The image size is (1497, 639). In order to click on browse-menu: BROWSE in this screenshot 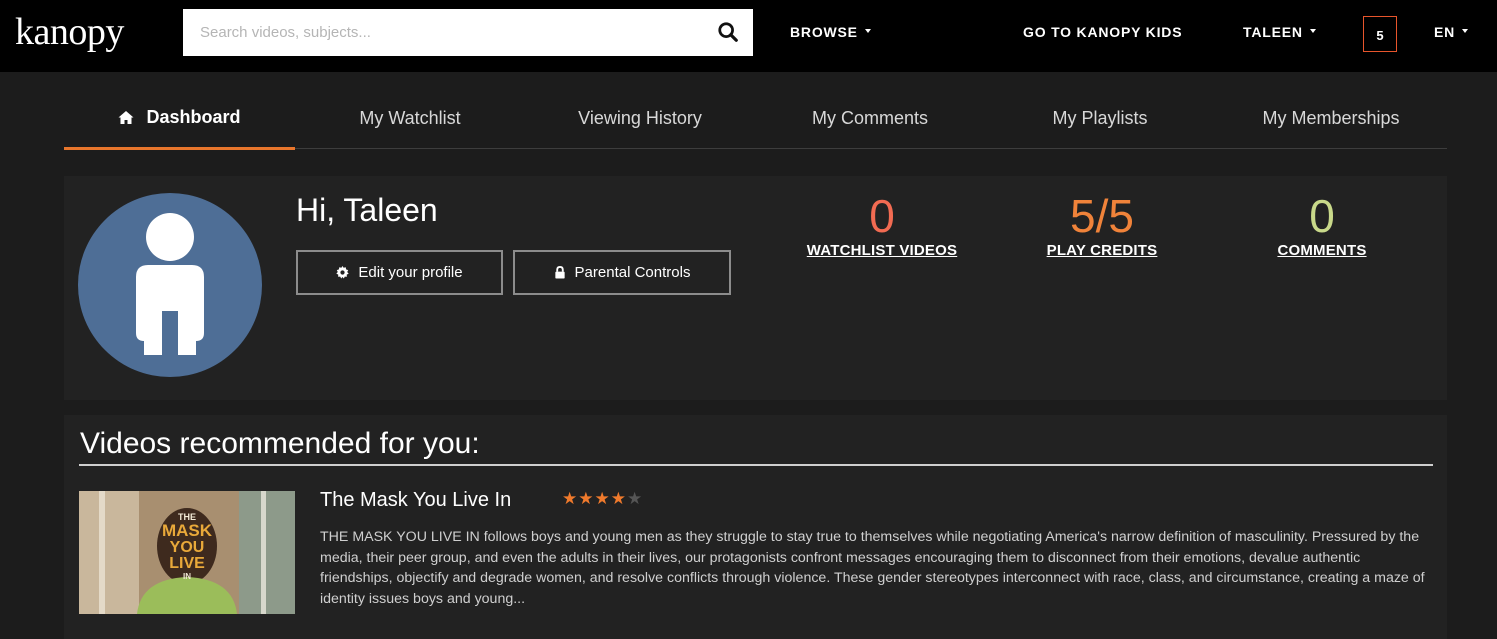, I will do `click(830, 32)`.